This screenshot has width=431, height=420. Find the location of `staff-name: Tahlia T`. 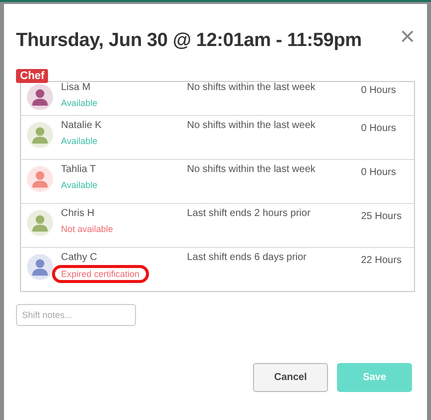

staff-name: Tahlia T is located at coordinates (79, 169).